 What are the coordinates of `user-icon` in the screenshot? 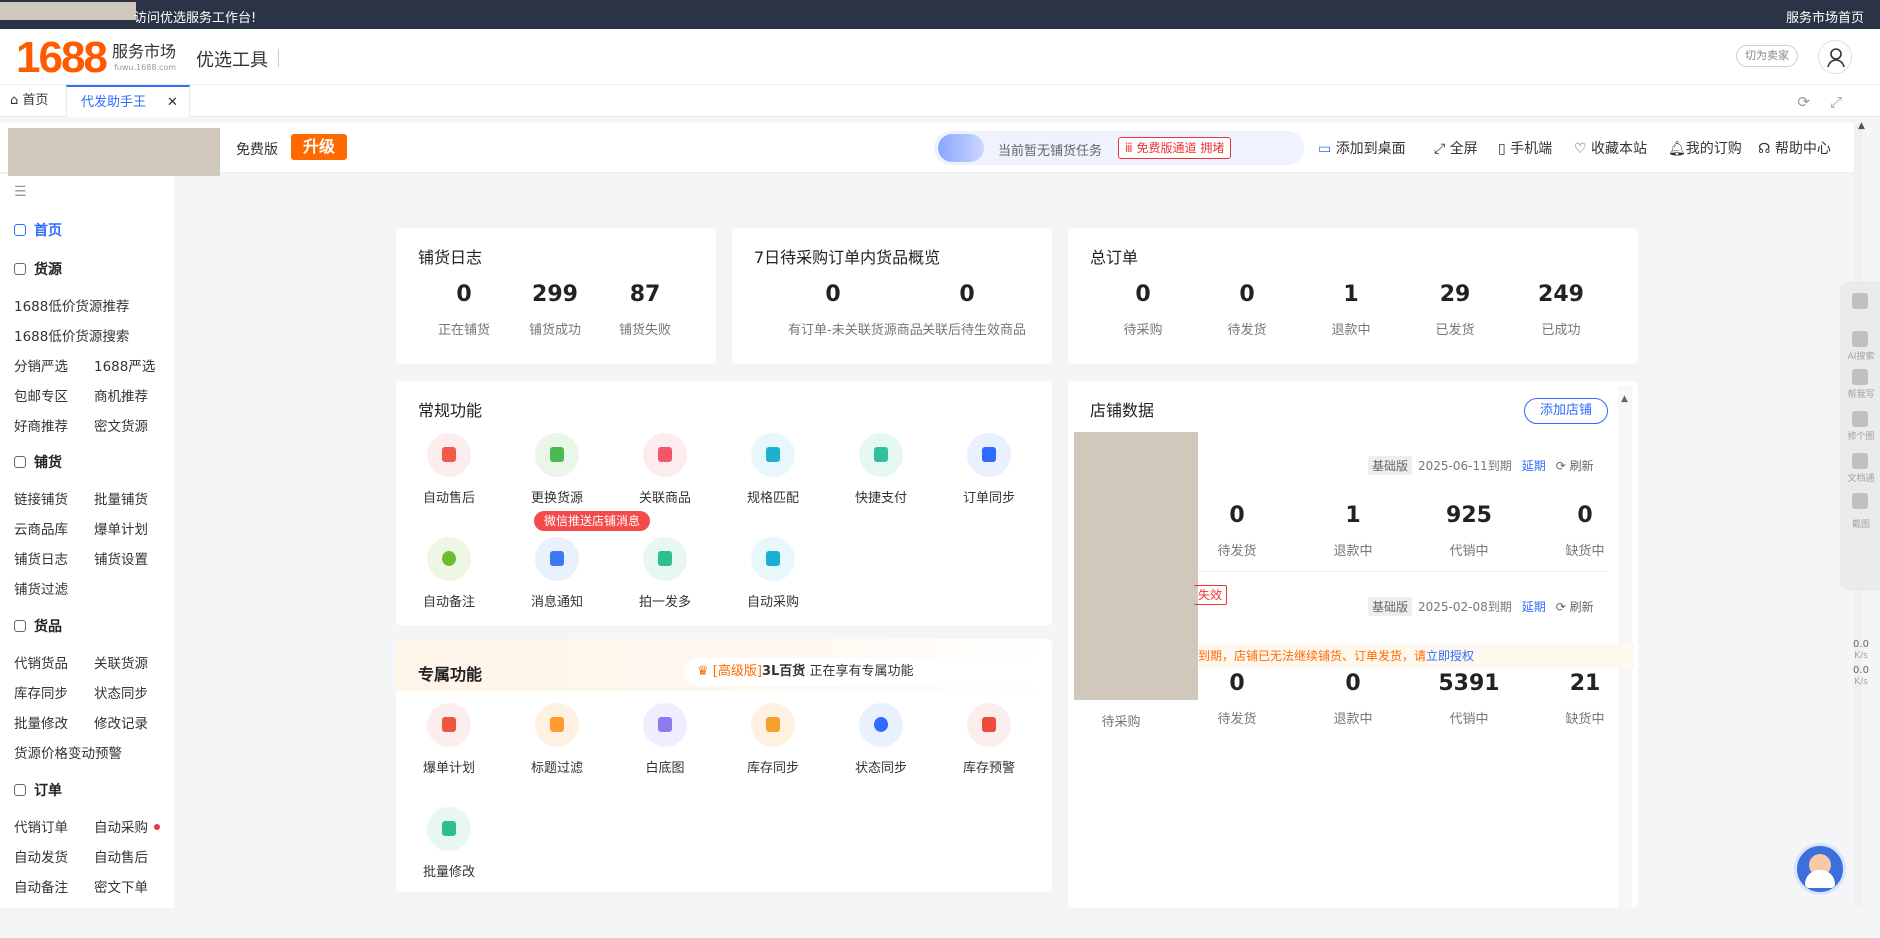 It's located at (1835, 57).